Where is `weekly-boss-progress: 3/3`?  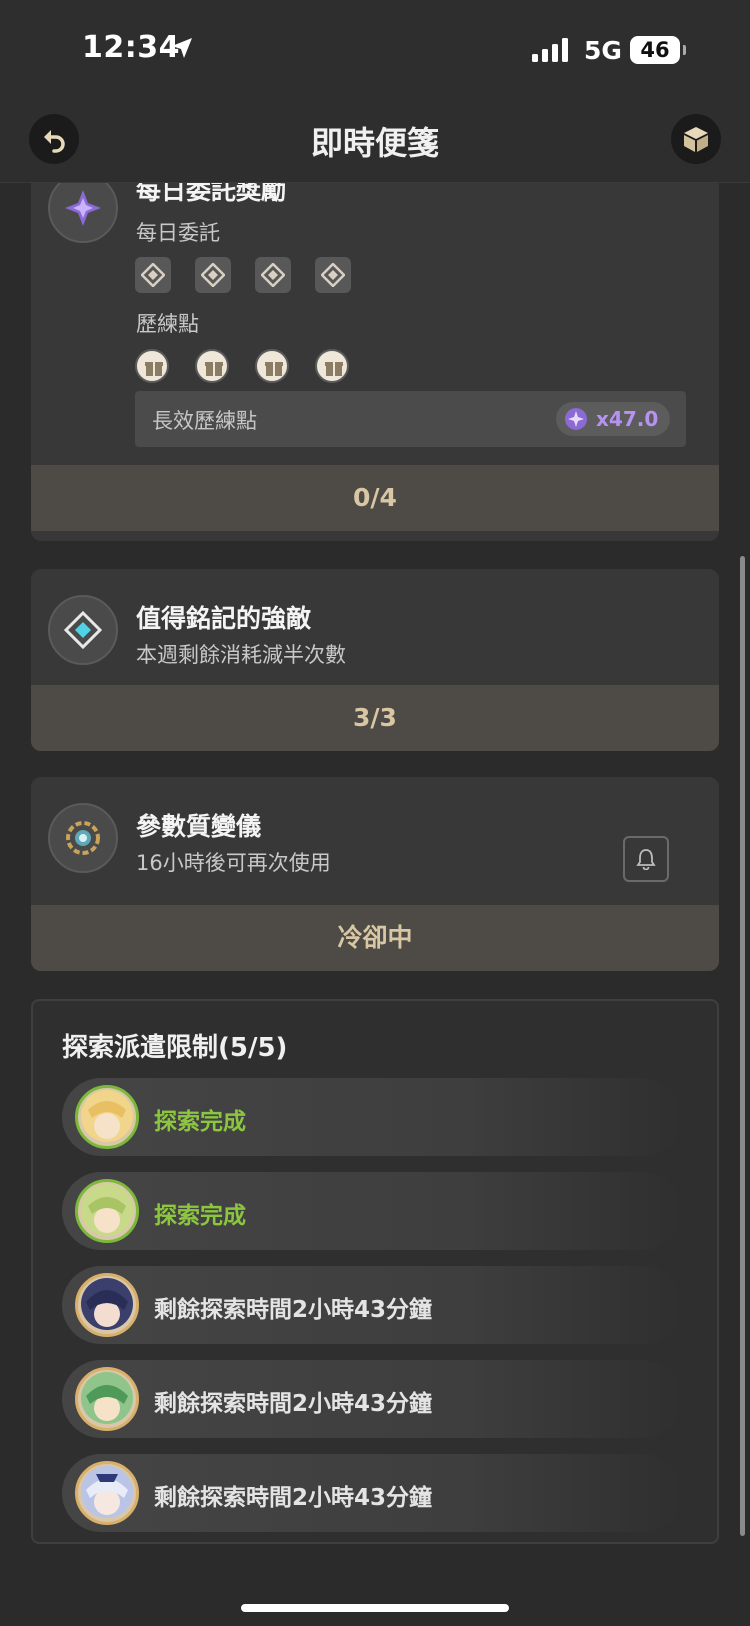
weekly-boss-progress: 3/3 is located at coordinates (375, 718).